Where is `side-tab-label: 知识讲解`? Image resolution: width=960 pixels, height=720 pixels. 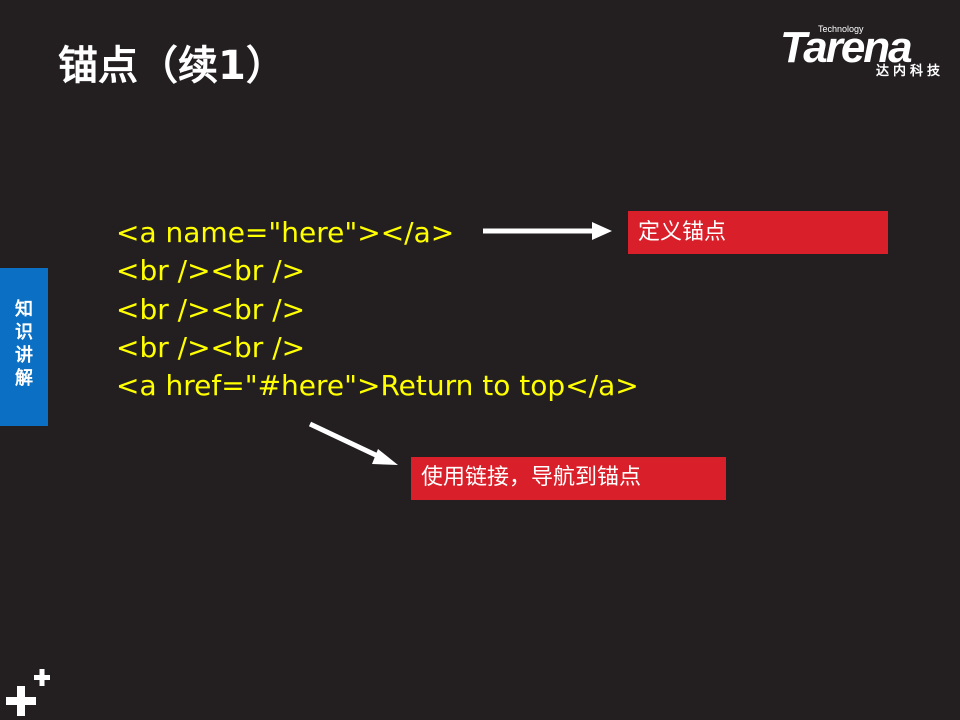 side-tab-label: 知识讲解 is located at coordinates (24, 344).